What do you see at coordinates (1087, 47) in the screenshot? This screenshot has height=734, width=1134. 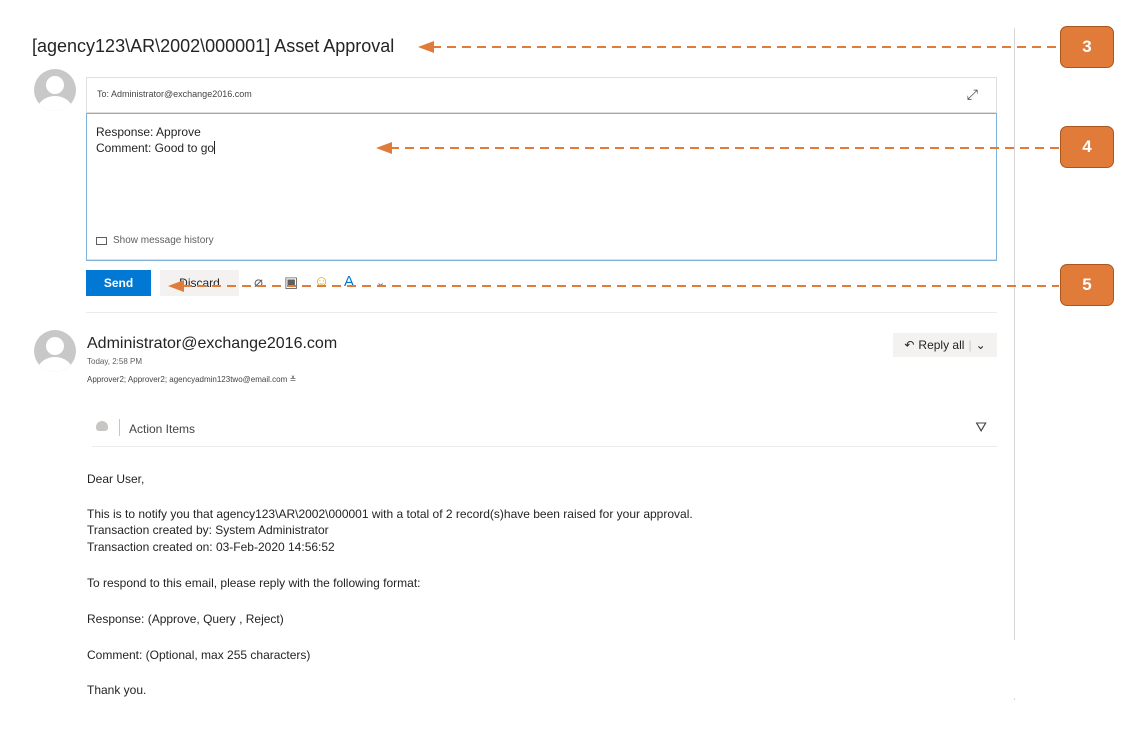 I see `annotation-badge-3: 3` at bounding box center [1087, 47].